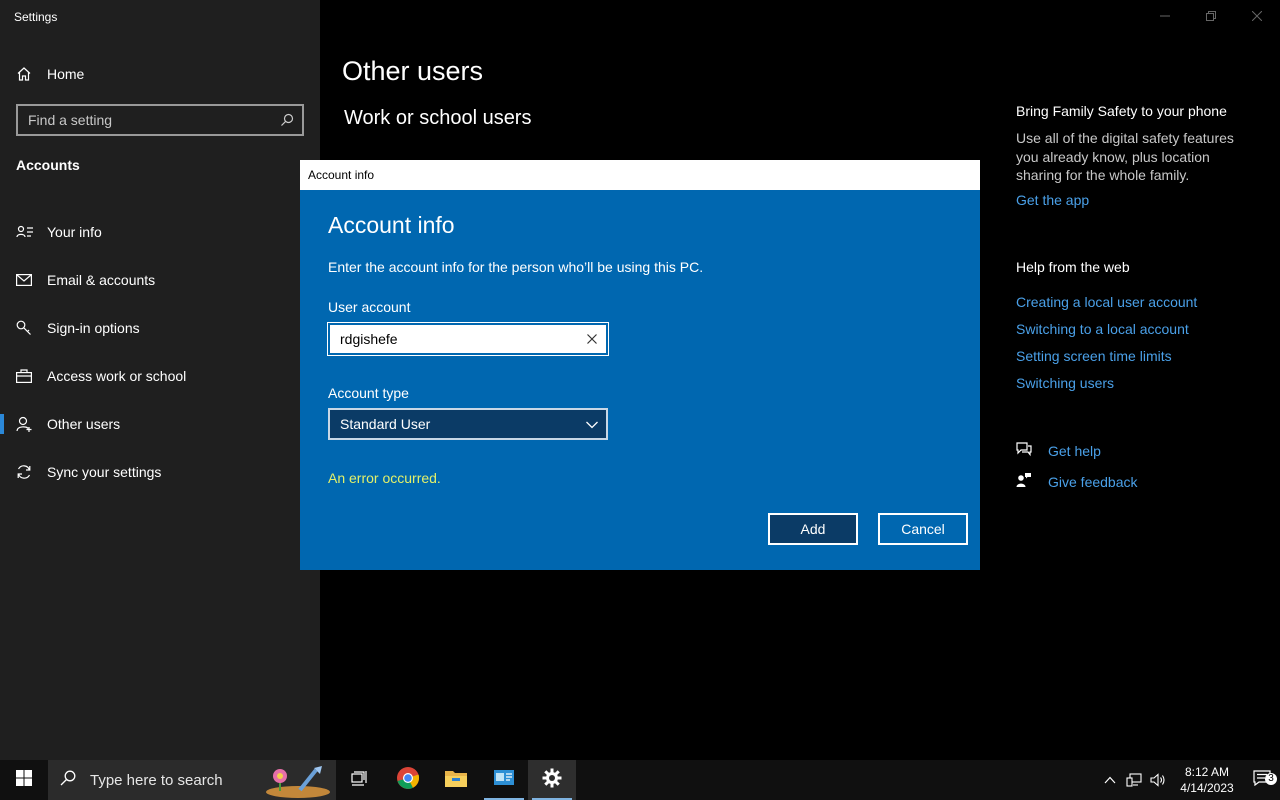  What do you see at coordinates (160, 280) in the screenshot?
I see `sidebar-item-email-accounts: Email & accounts` at bounding box center [160, 280].